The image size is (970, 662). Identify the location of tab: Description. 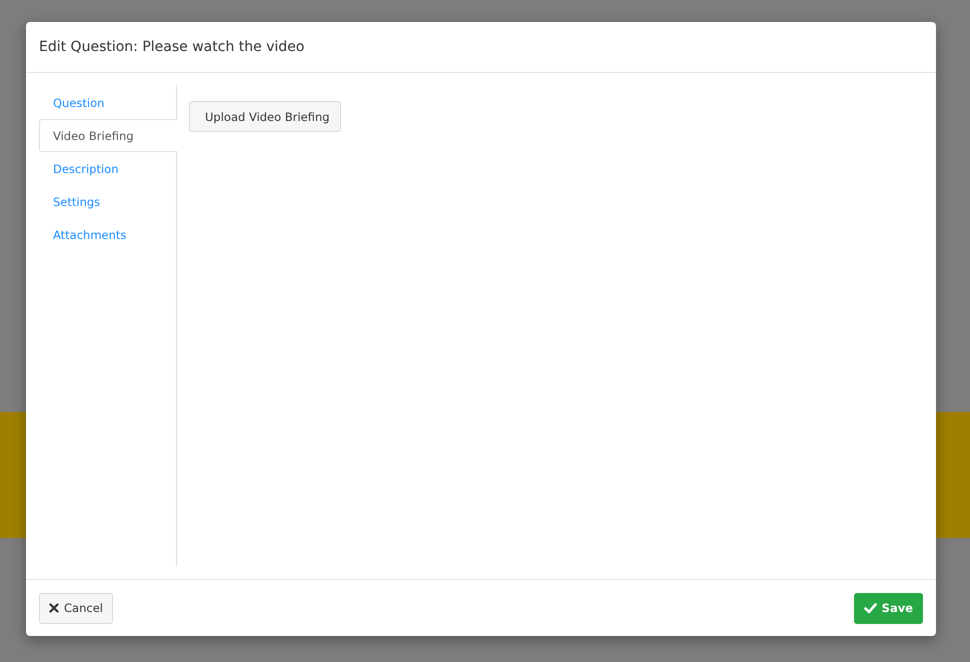
(108, 168).